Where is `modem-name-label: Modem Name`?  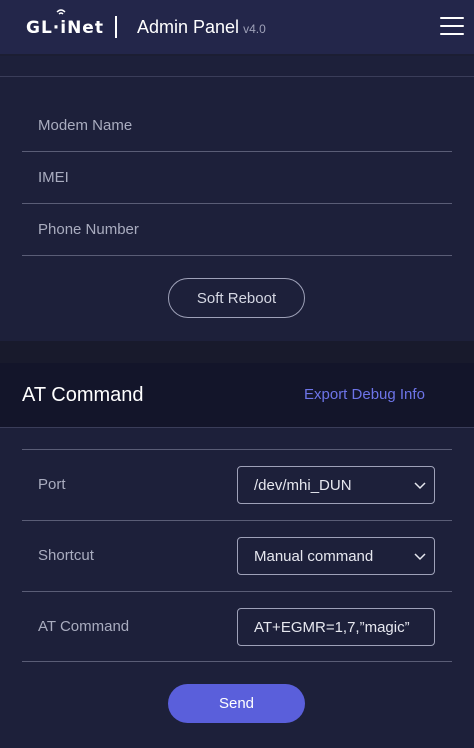 modem-name-label: Modem Name is located at coordinates (85, 125).